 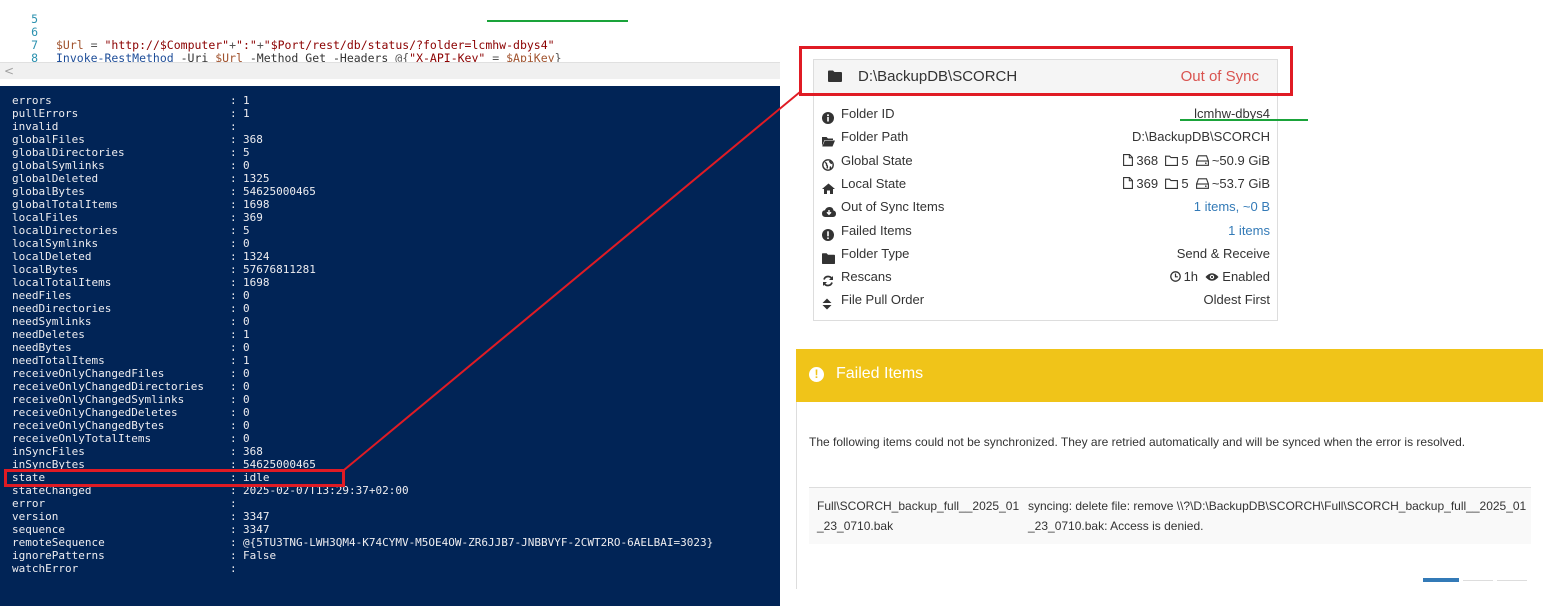 What do you see at coordinates (1244, 120) in the screenshot?
I see `green-underline-folder-id` at bounding box center [1244, 120].